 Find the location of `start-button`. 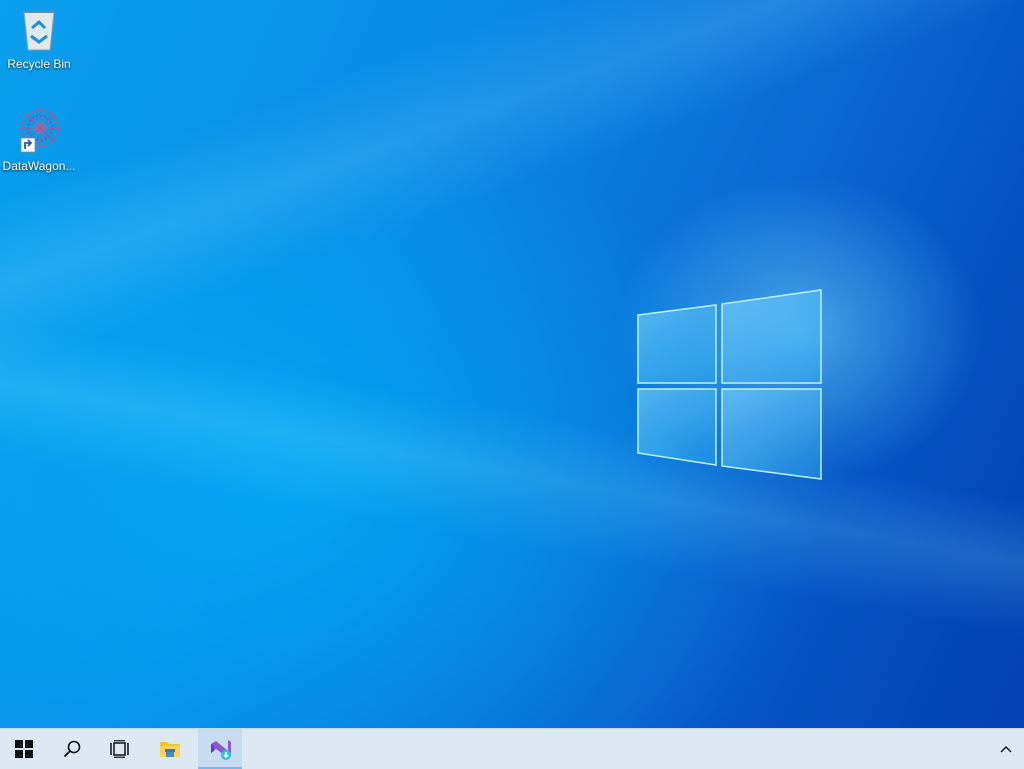

start-button is located at coordinates (24, 749).